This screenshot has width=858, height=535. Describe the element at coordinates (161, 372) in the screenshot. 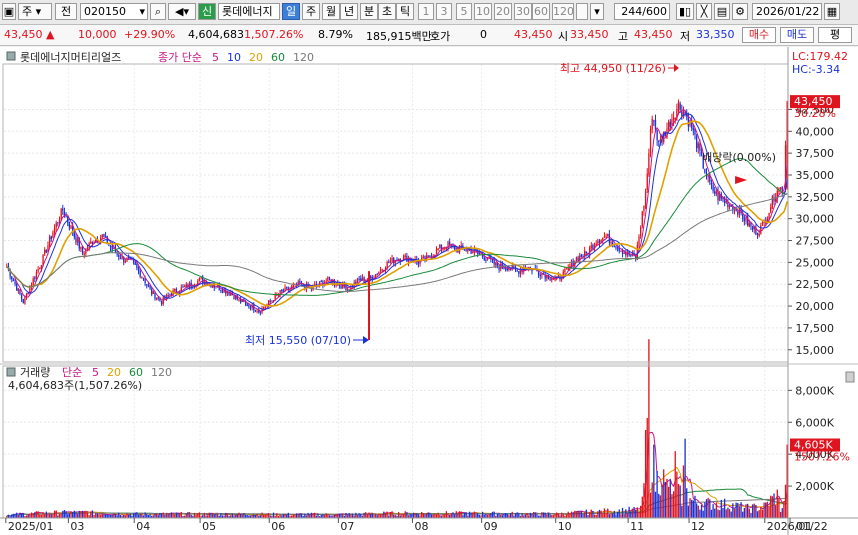

I see `volume-legend-ma: 120` at that location.